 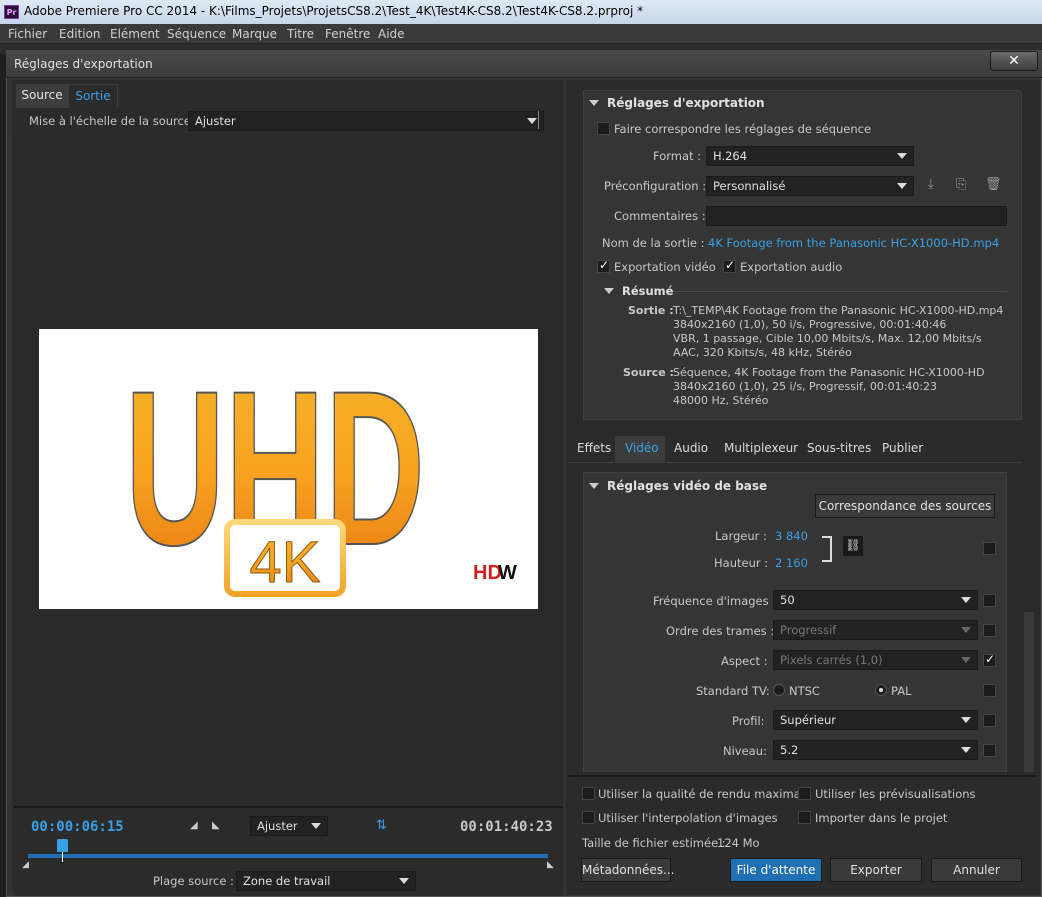 I want to click on tab-sous-titres: Sous-titres, so click(x=839, y=448).